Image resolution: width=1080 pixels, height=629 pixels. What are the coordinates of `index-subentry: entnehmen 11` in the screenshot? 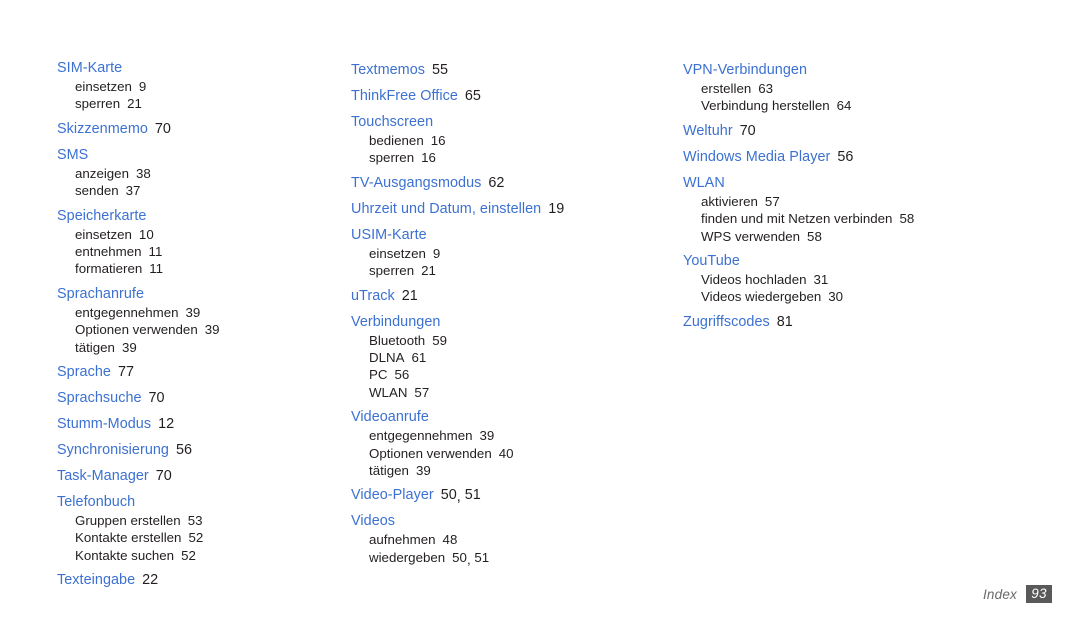 It's located at (197, 251).